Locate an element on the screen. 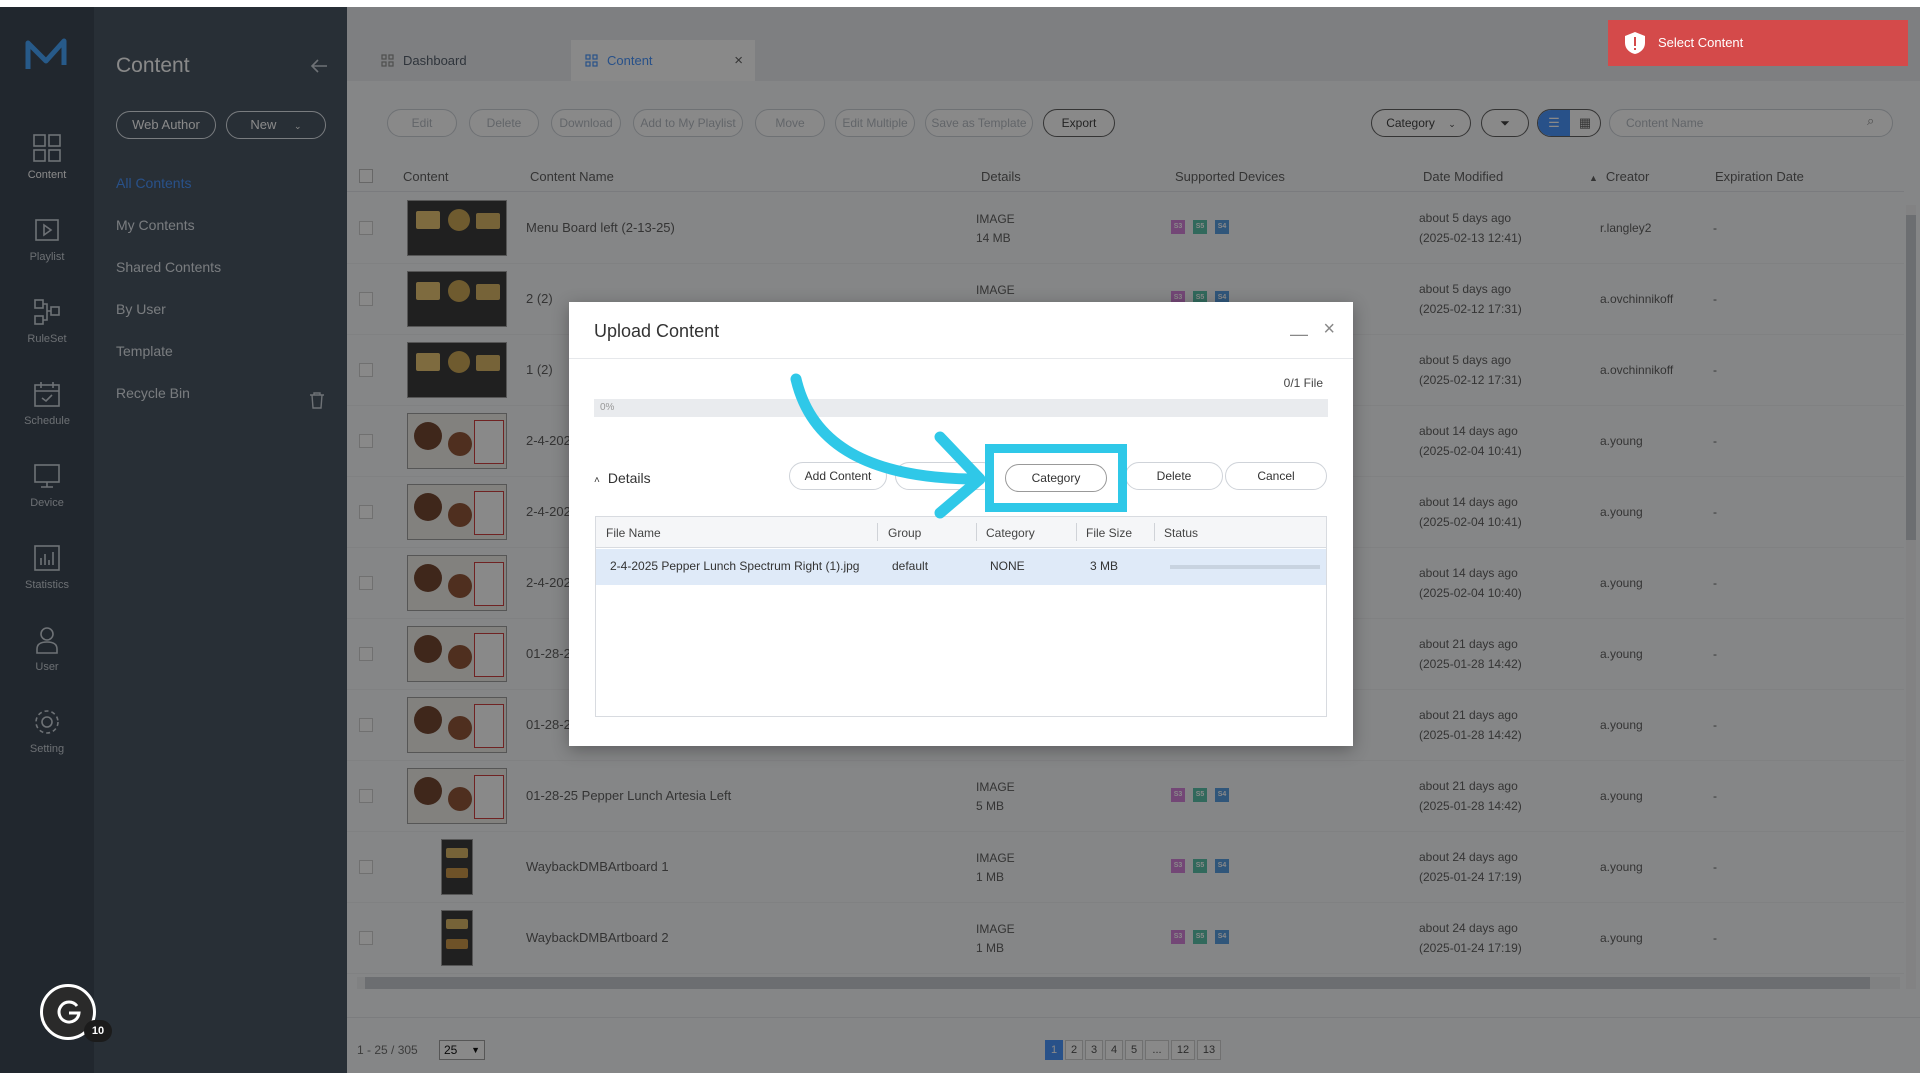 This screenshot has height=1080, width=1920. details-toggle: ˄ Details is located at coordinates (622, 478).